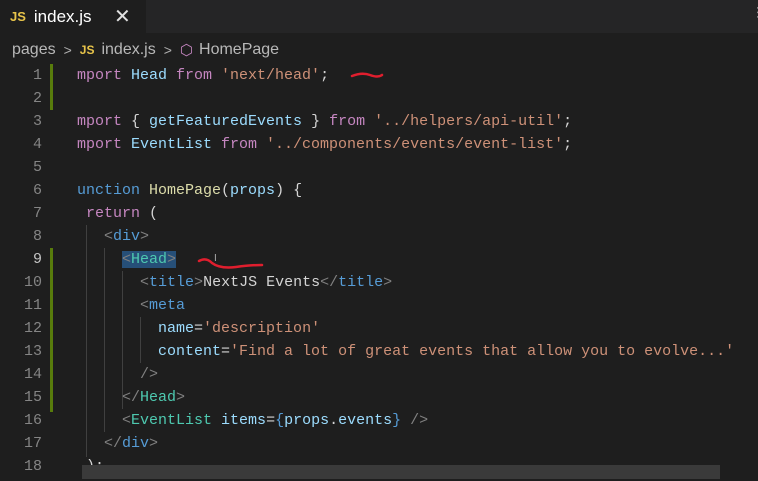 The height and width of the screenshot is (481, 758). I want to click on code-line: 6 unction HomePage(props) {, so click(379, 190).